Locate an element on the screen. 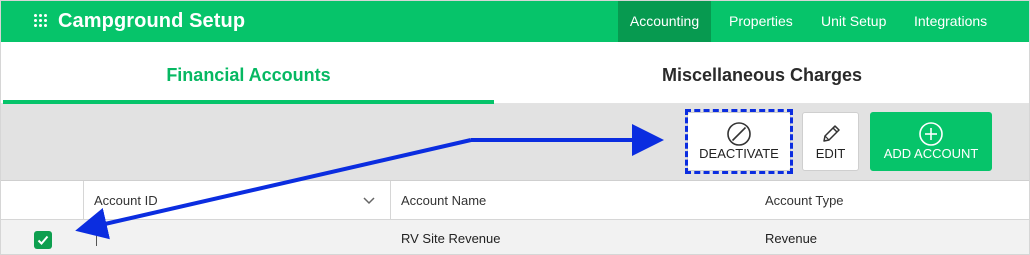  column-header-account-id: Account ID is located at coordinates (120, 200).